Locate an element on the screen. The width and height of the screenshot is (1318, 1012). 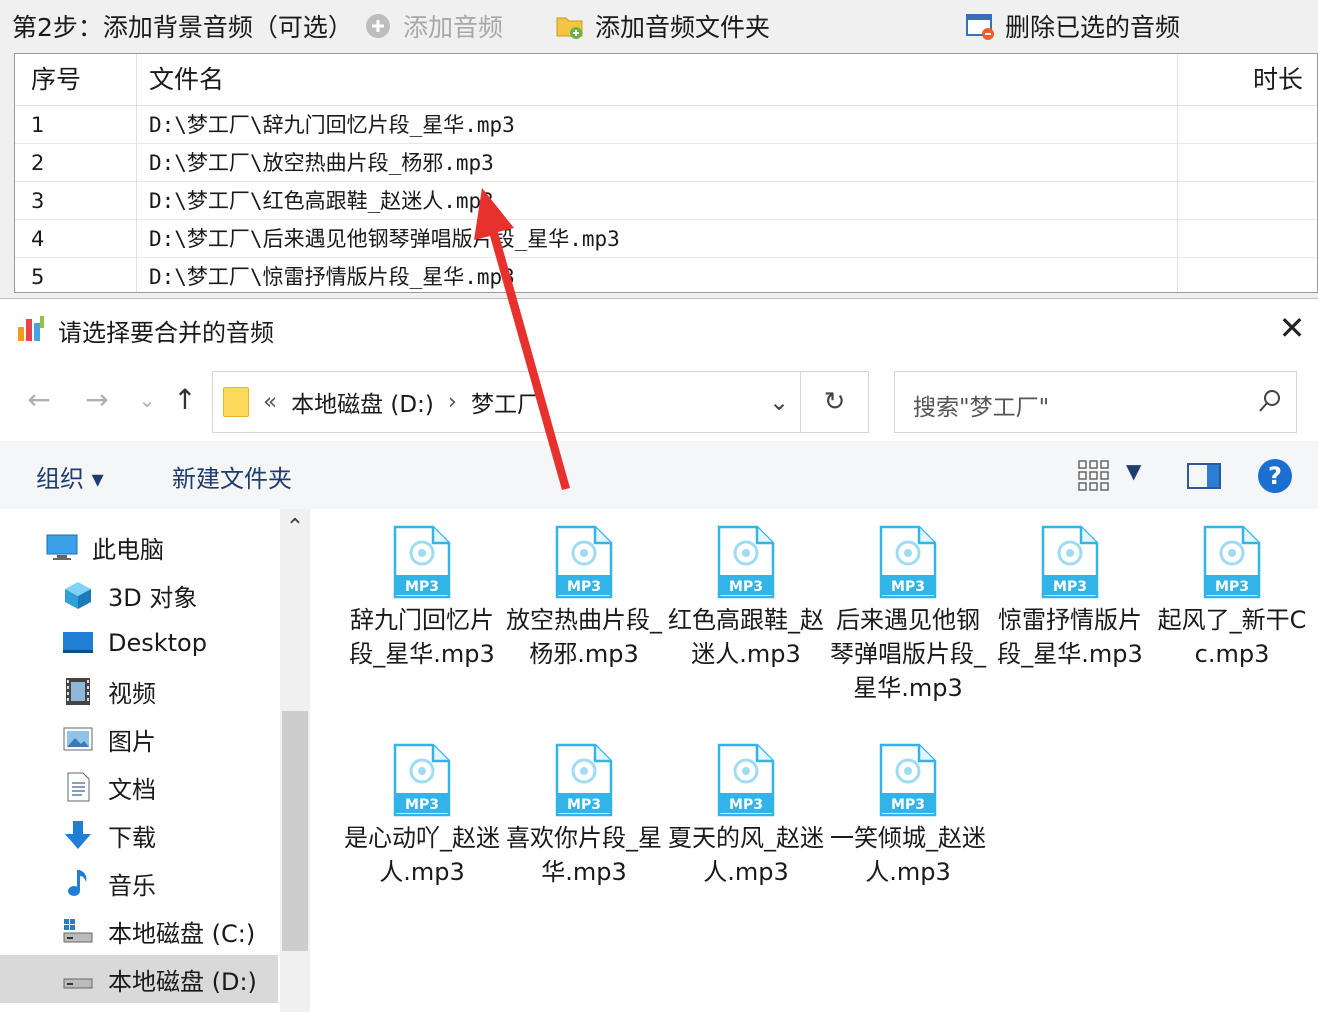
row-filename: D:\梦工厂\放空热曲片段_杨邪.mp3 is located at coordinates (321, 163).